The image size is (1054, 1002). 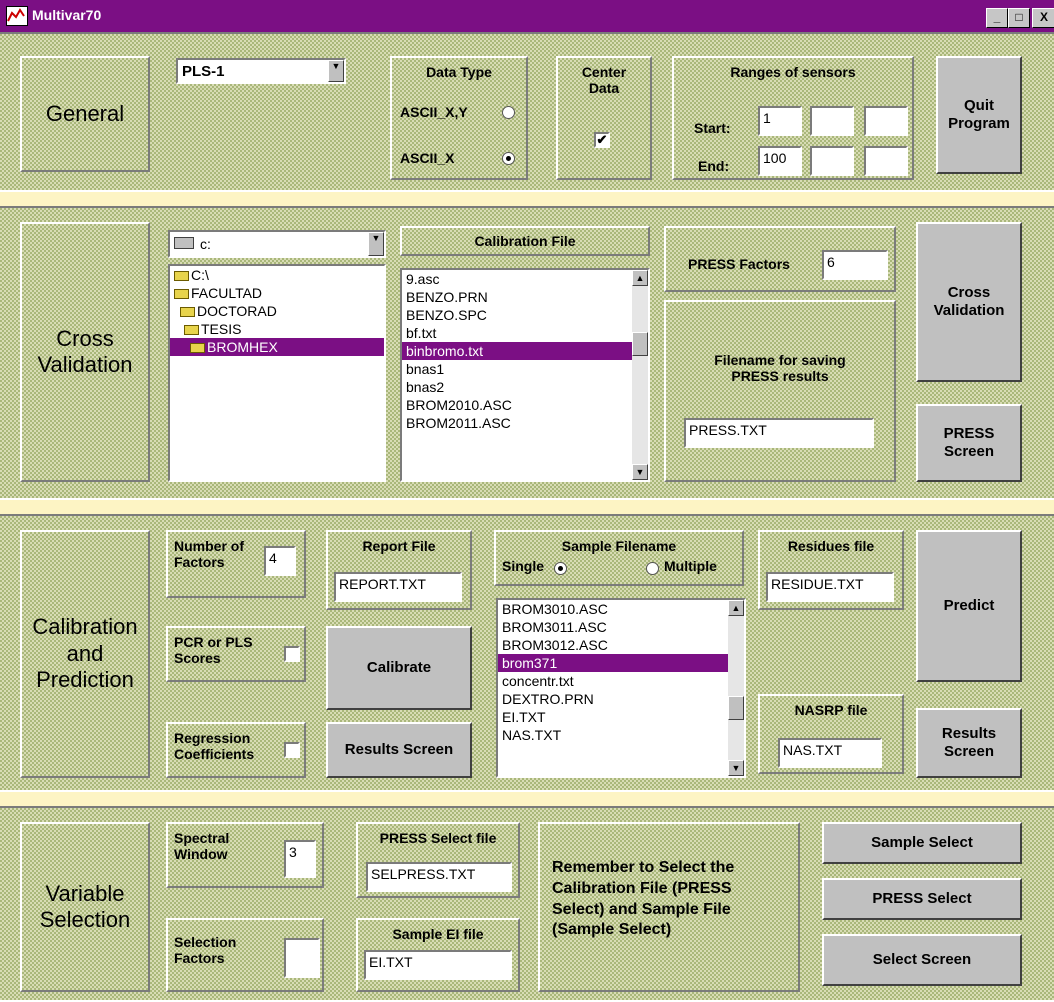 What do you see at coordinates (621, 609) in the screenshot?
I see `list-item: BROM3010.ASC` at bounding box center [621, 609].